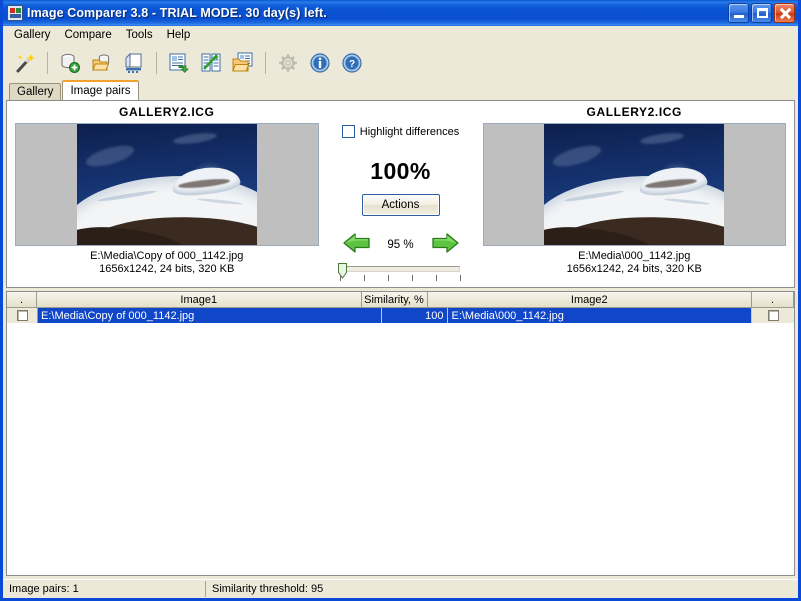  I want to click on menu-bar: Gallery Compare Tools Help, so click(400, 36).